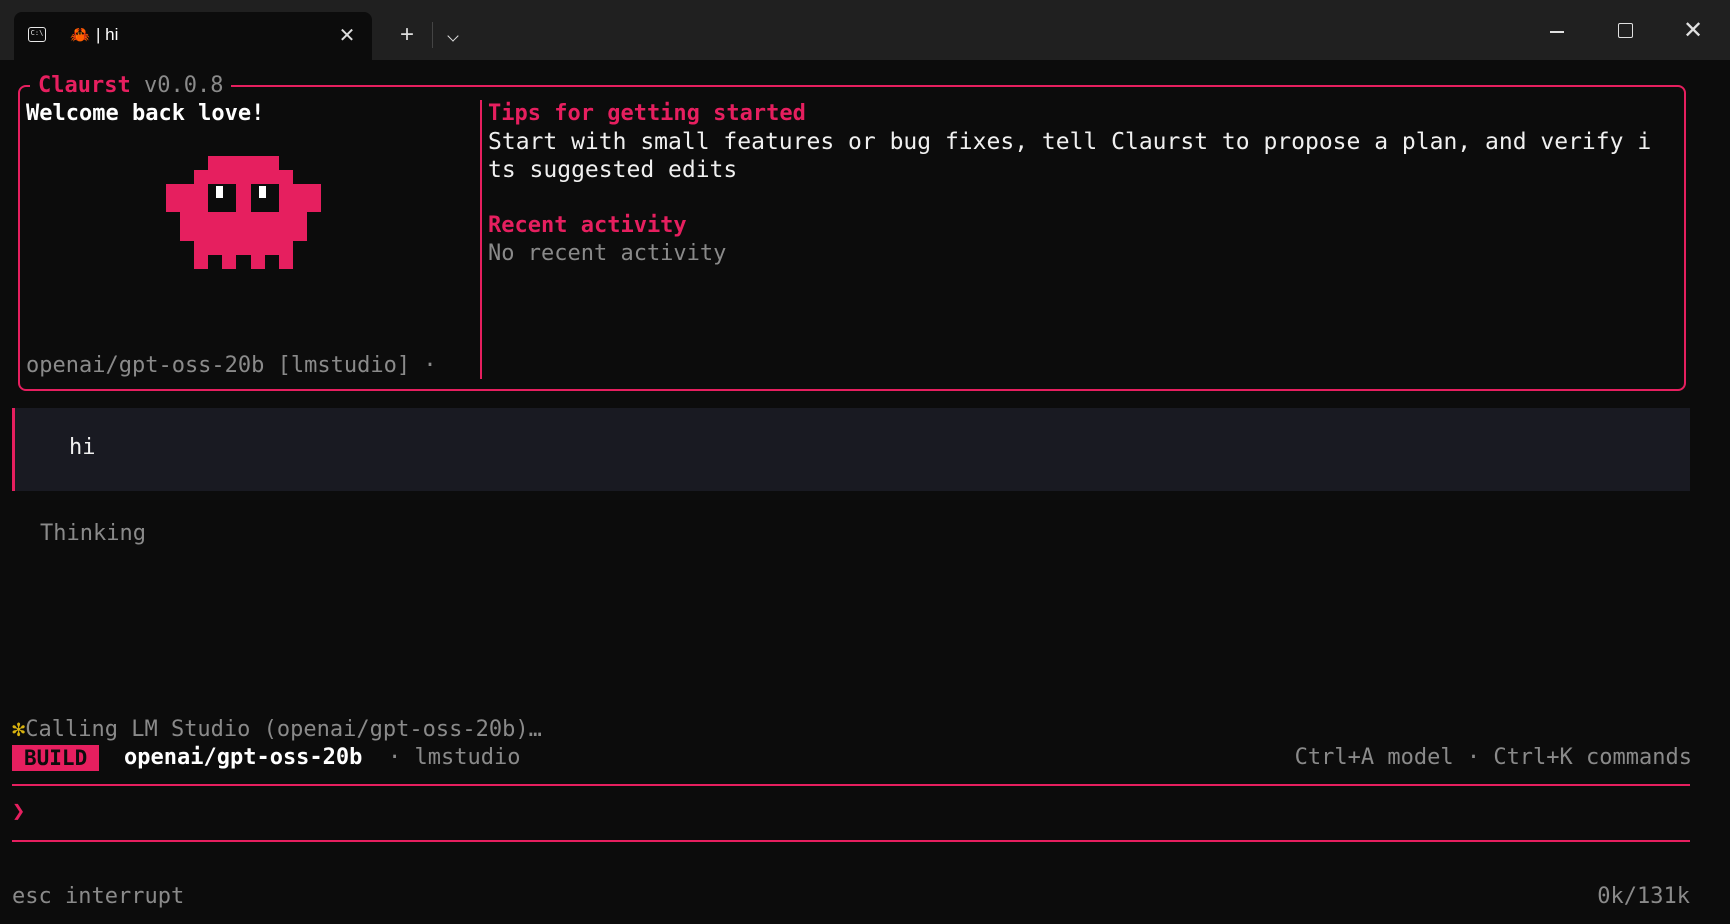 The height and width of the screenshot is (924, 1730). I want to click on crab-icon: 🦀, so click(80, 34).